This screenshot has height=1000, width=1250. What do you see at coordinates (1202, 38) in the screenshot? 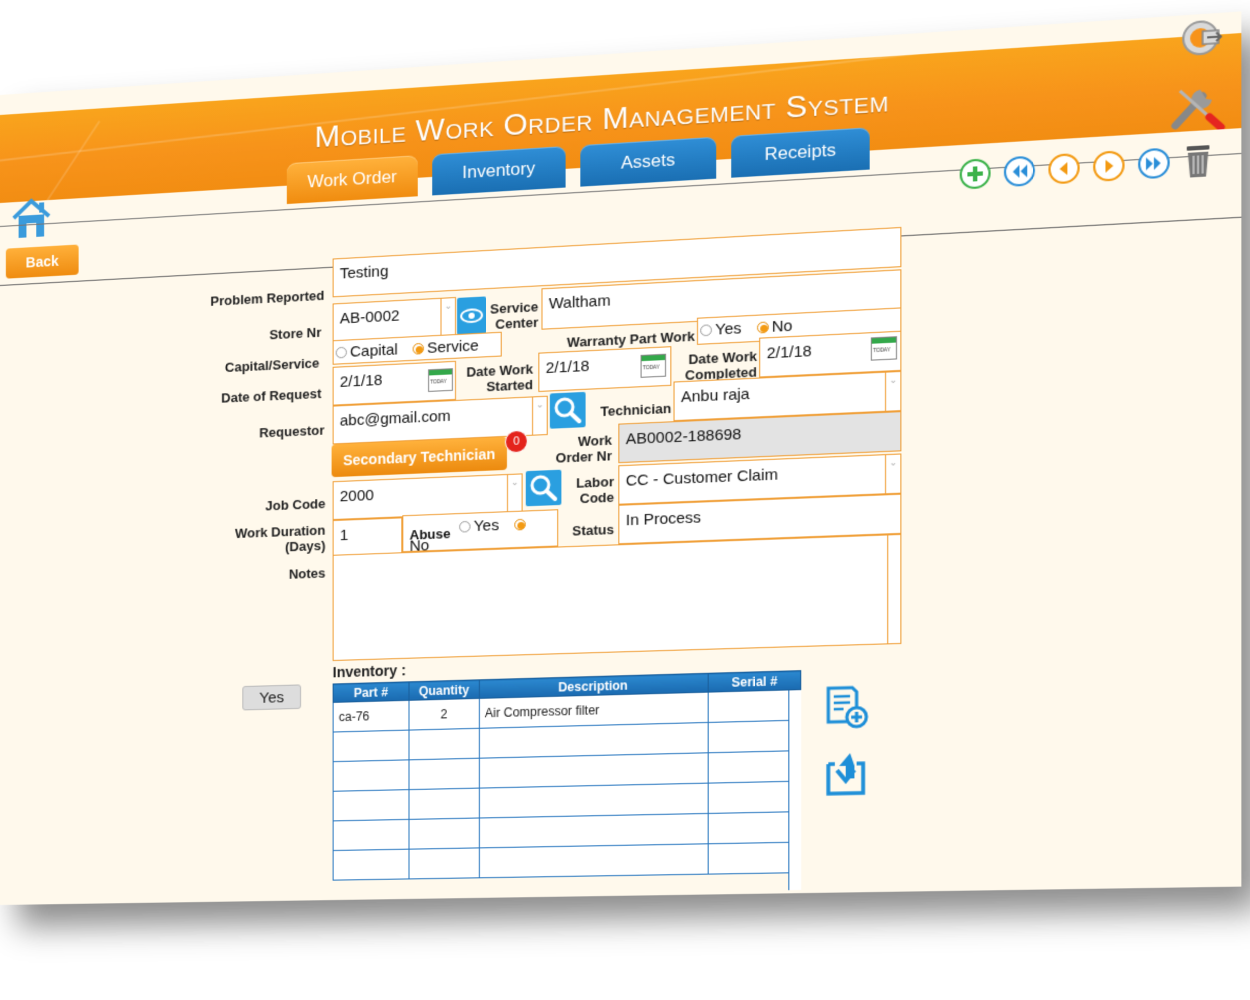
I see `logout-icon` at bounding box center [1202, 38].